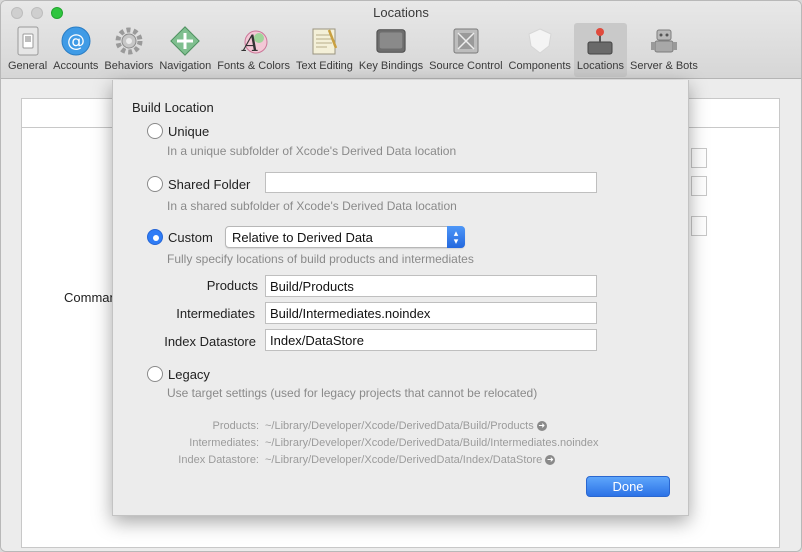  What do you see at coordinates (539, 66) in the screenshot?
I see `tab-components-label: Components` at bounding box center [539, 66].